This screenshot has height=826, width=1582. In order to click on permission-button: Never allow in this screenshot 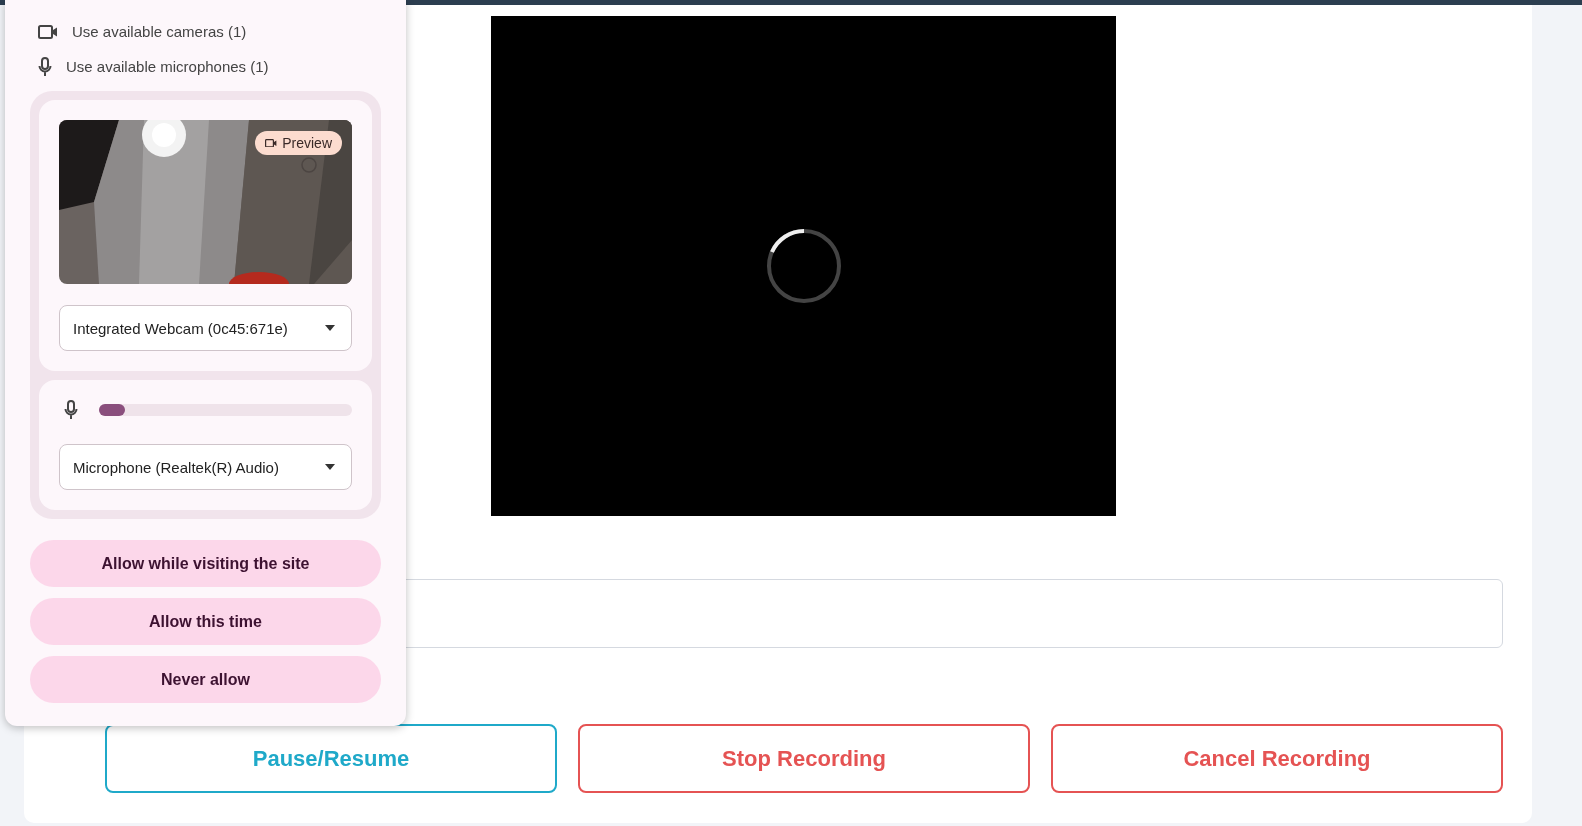, I will do `click(205, 679)`.